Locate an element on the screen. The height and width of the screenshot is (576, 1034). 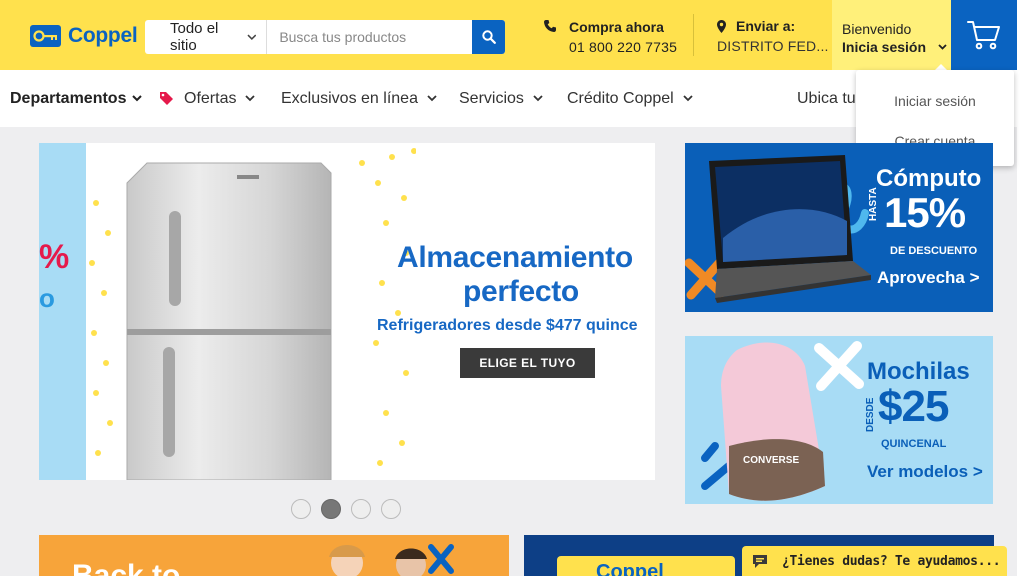
account-menu: Bienvenido Inicia sesión is located at coordinates (891, 35).